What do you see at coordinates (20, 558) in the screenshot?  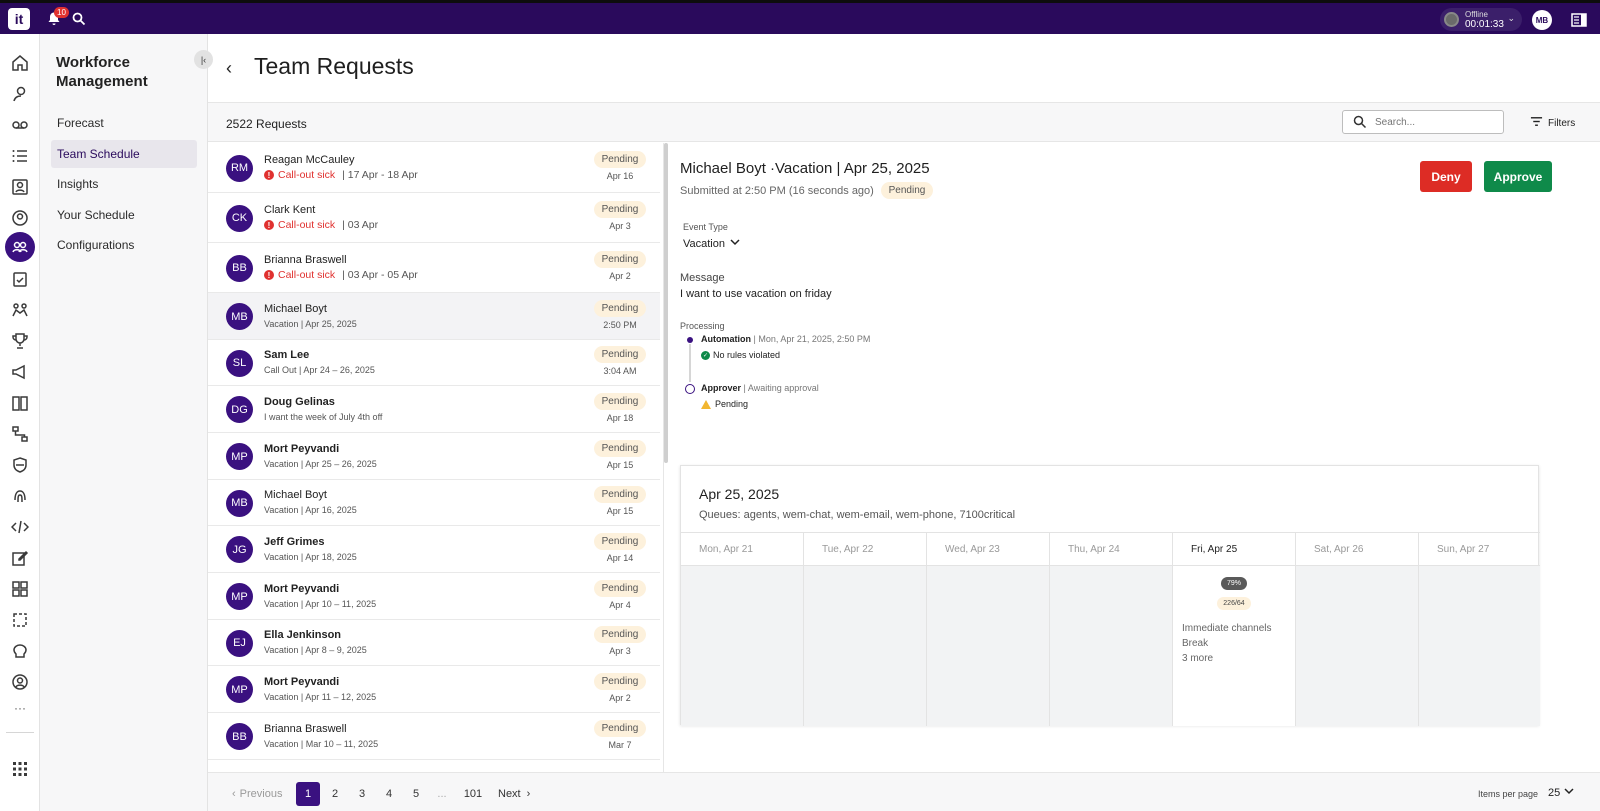 I see `edit-form-icon` at bounding box center [20, 558].